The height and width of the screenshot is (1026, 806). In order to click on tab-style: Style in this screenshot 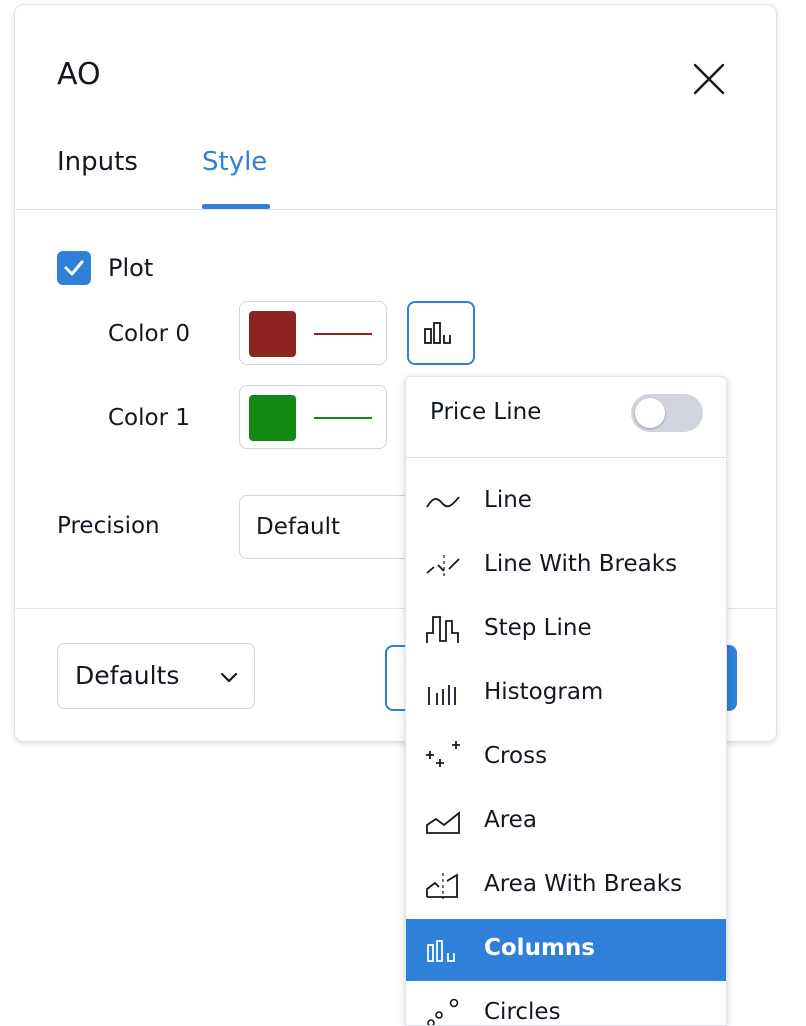, I will do `click(234, 162)`.